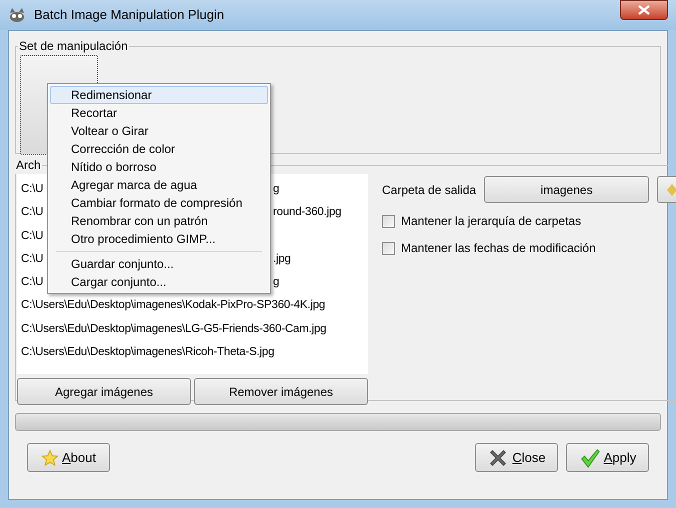 This screenshot has height=508, width=676. Describe the element at coordinates (129, 15) in the screenshot. I see `window-title: Batch Image Manipulation Plugin` at that location.